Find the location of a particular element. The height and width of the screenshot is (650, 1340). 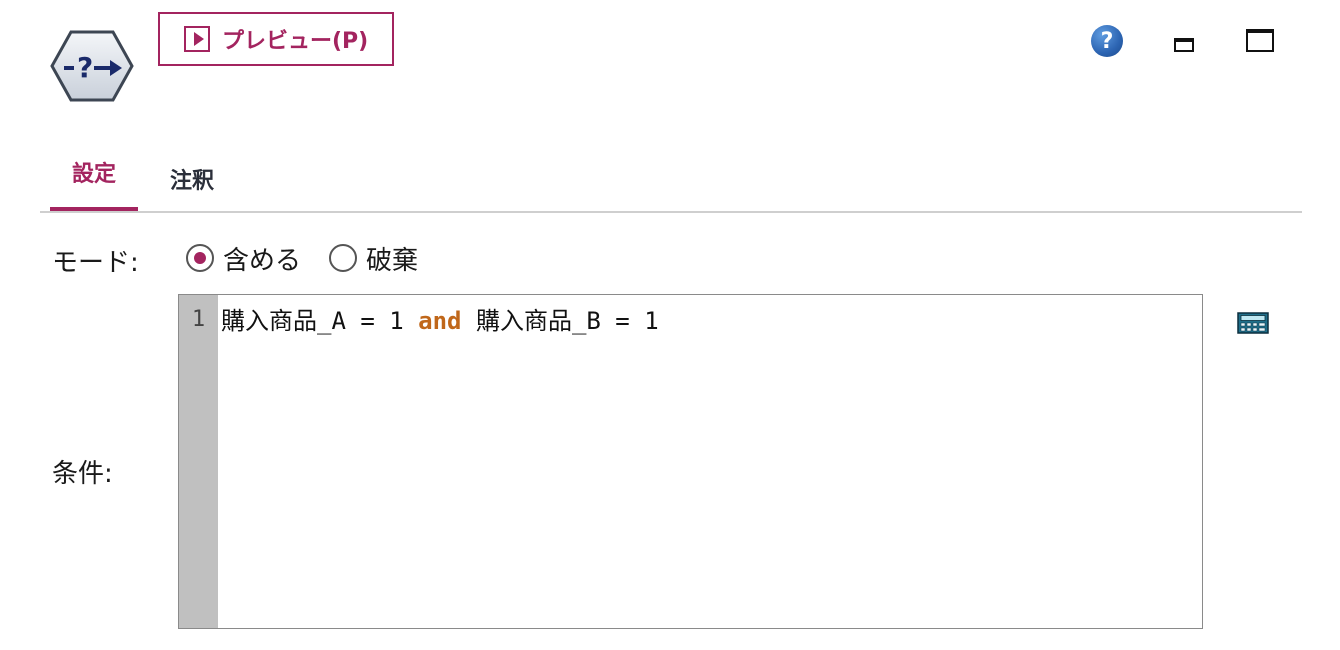

tab-annotation: 注釈 is located at coordinates (192, 178).